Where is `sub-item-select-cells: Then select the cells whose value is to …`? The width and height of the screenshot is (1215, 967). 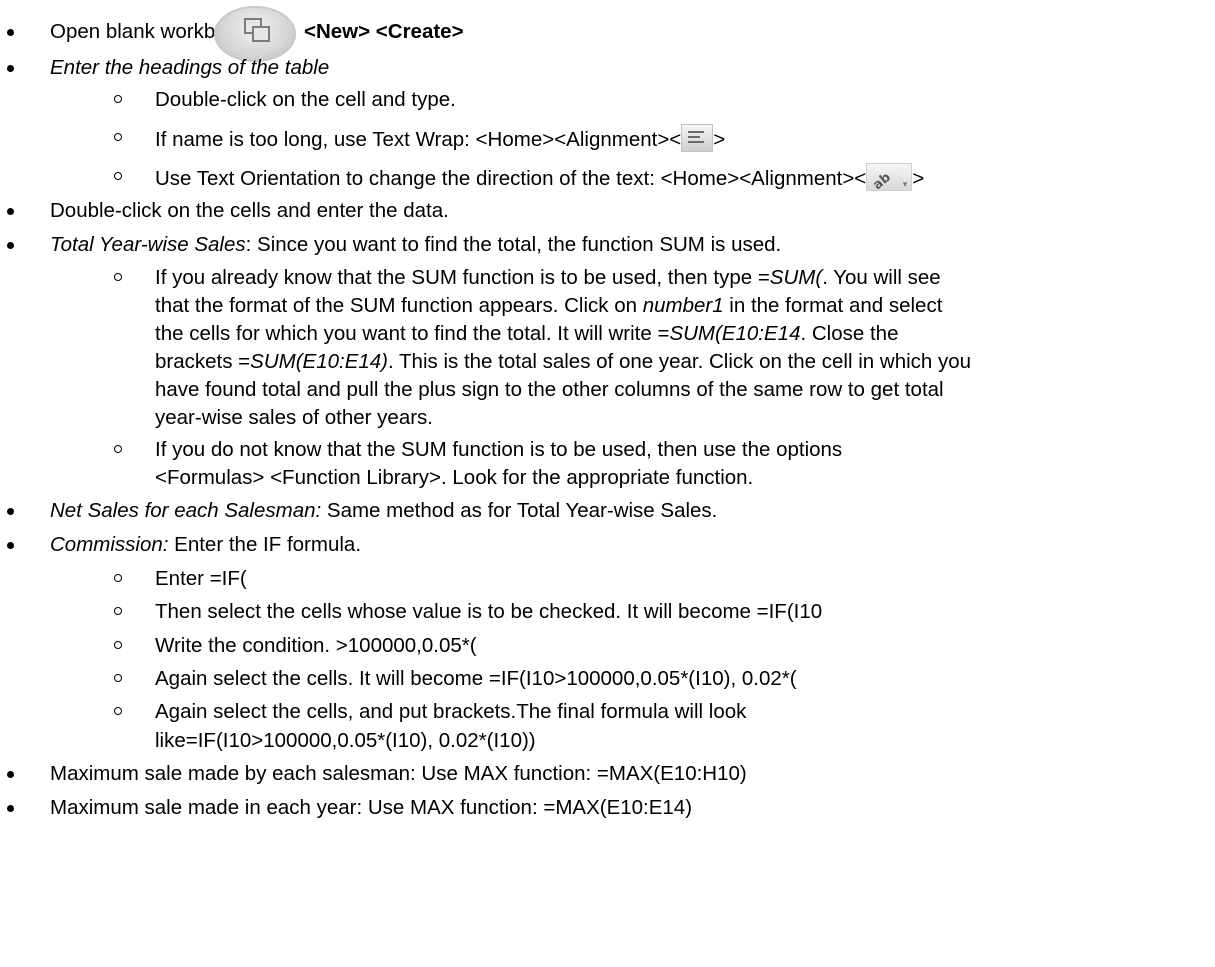 sub-item-select-cells: Then select the cells whose value is to … is located at coordinates (607, 611).